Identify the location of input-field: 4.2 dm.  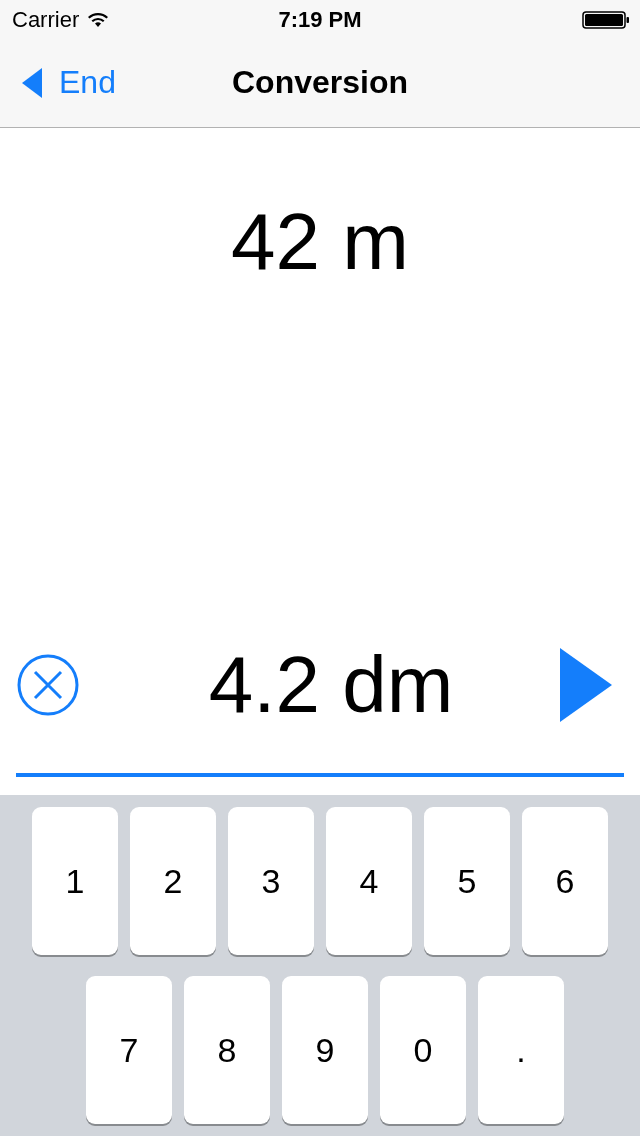
(331, 685).